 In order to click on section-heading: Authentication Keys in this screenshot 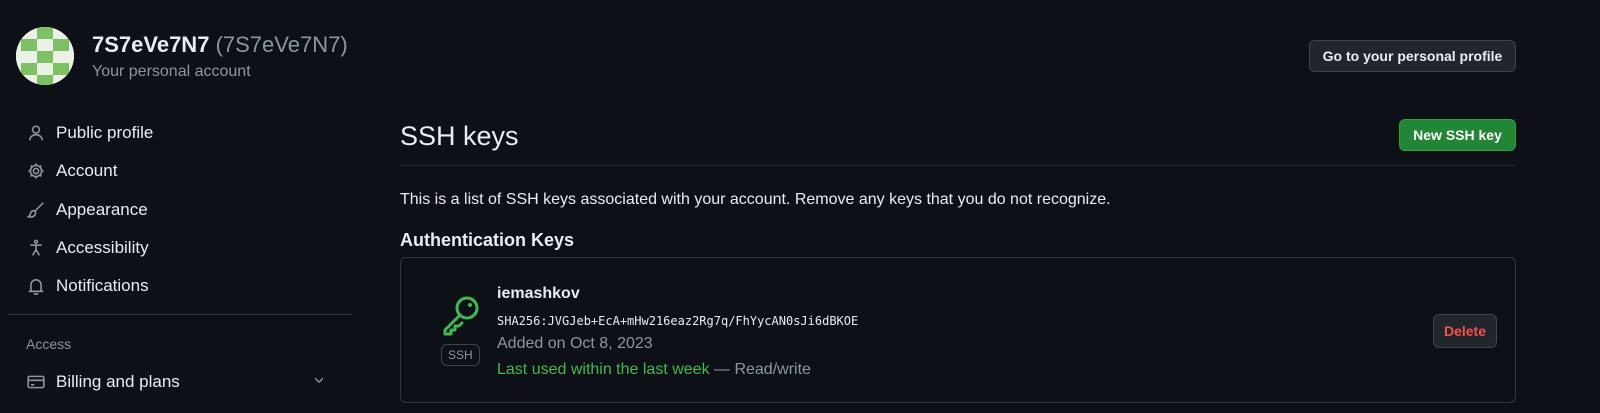, I will do `click(487, 240)`.